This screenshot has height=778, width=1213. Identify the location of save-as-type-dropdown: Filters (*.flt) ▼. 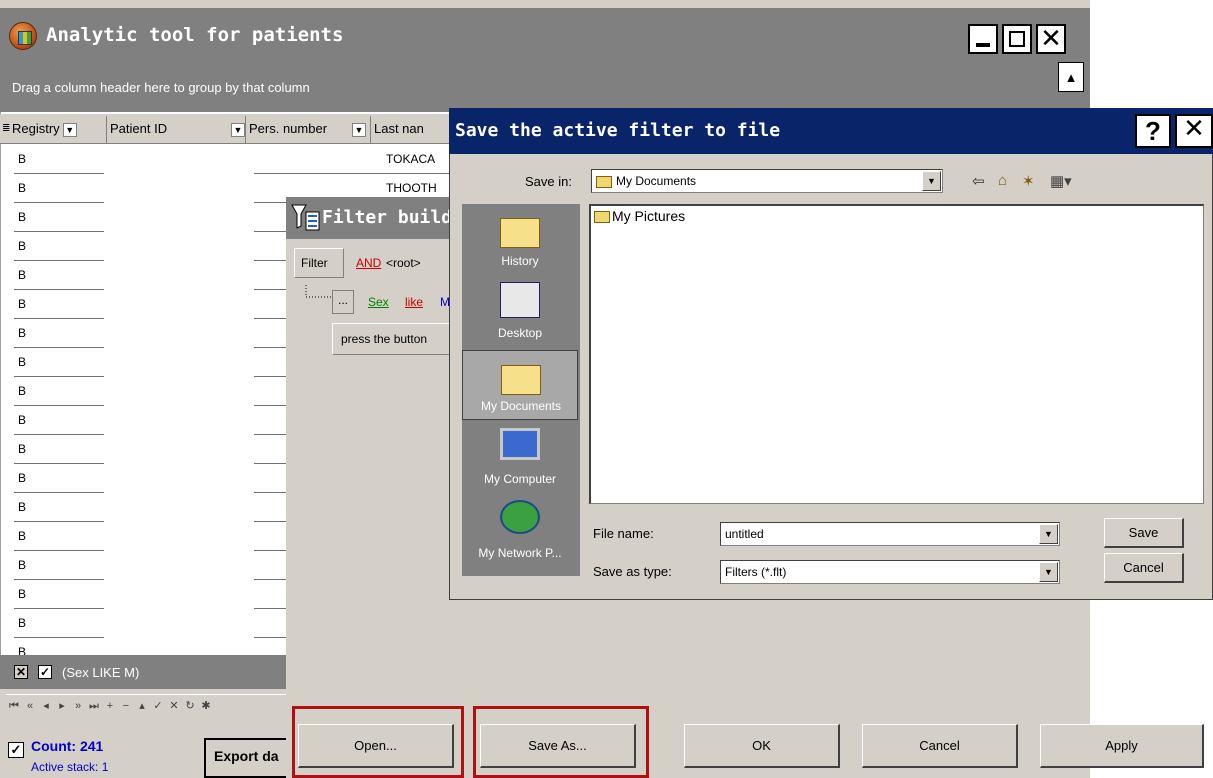
(890, 572).